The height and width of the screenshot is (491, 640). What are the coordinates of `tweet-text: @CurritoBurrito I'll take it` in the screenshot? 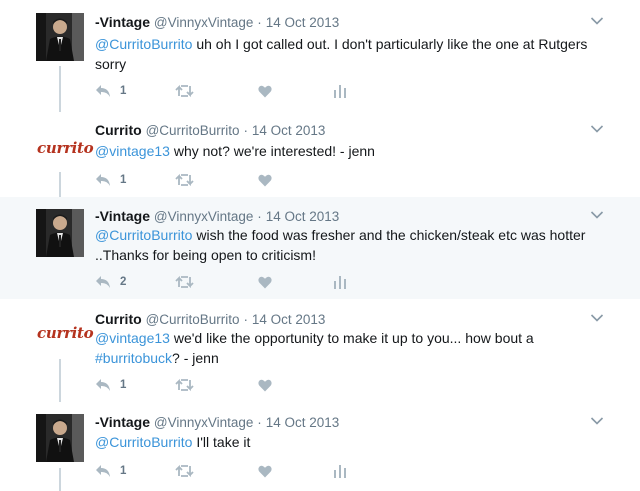 It's located at (347, 443).